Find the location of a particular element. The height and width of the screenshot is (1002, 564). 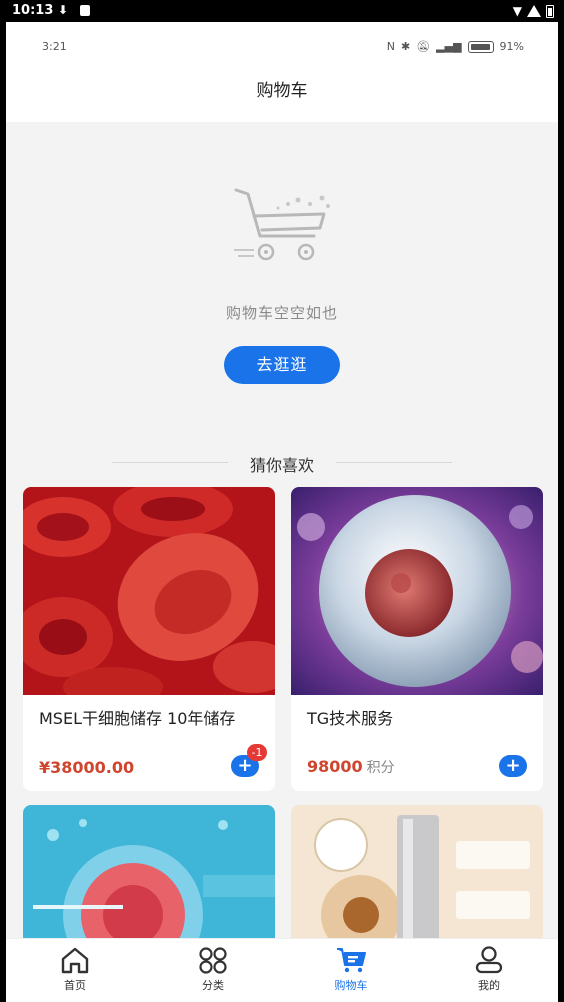

signal-icon: ▂▄▆ is located at coordinates (449, 46).